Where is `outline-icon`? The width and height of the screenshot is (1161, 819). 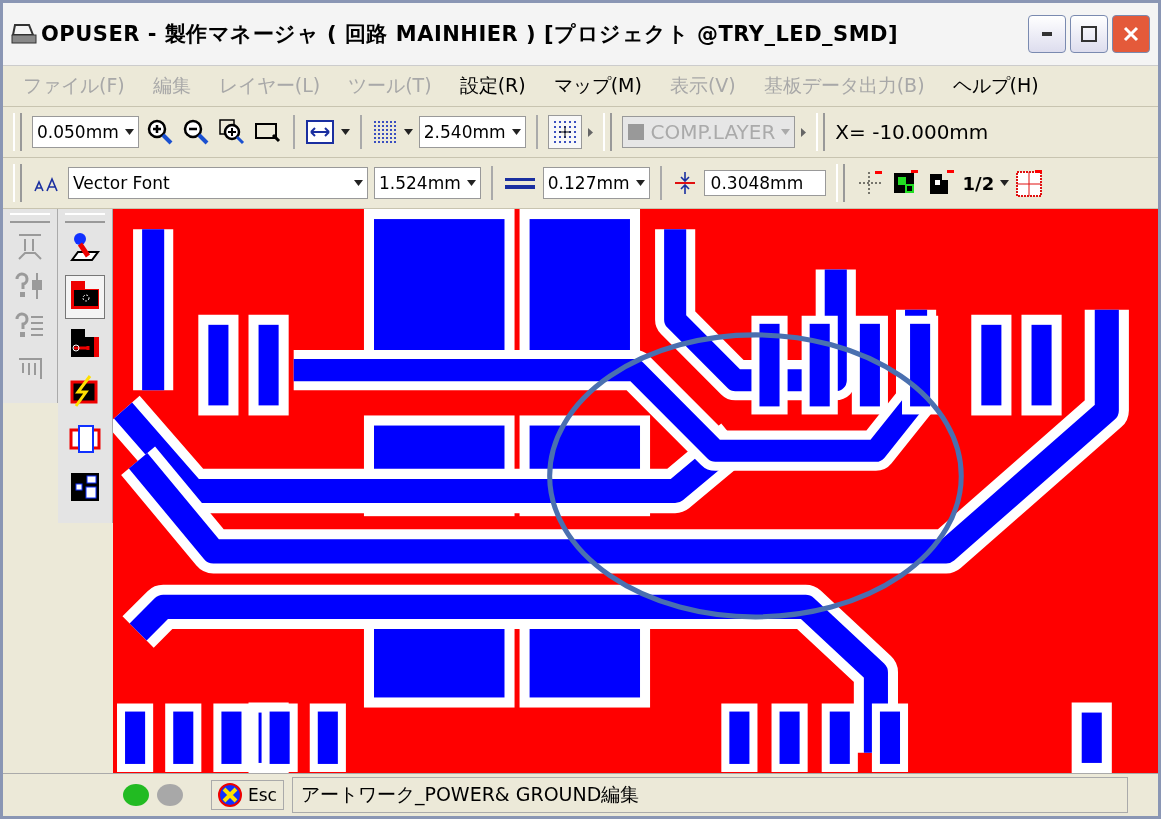 outline-icon is located at coordinates (85, 439).